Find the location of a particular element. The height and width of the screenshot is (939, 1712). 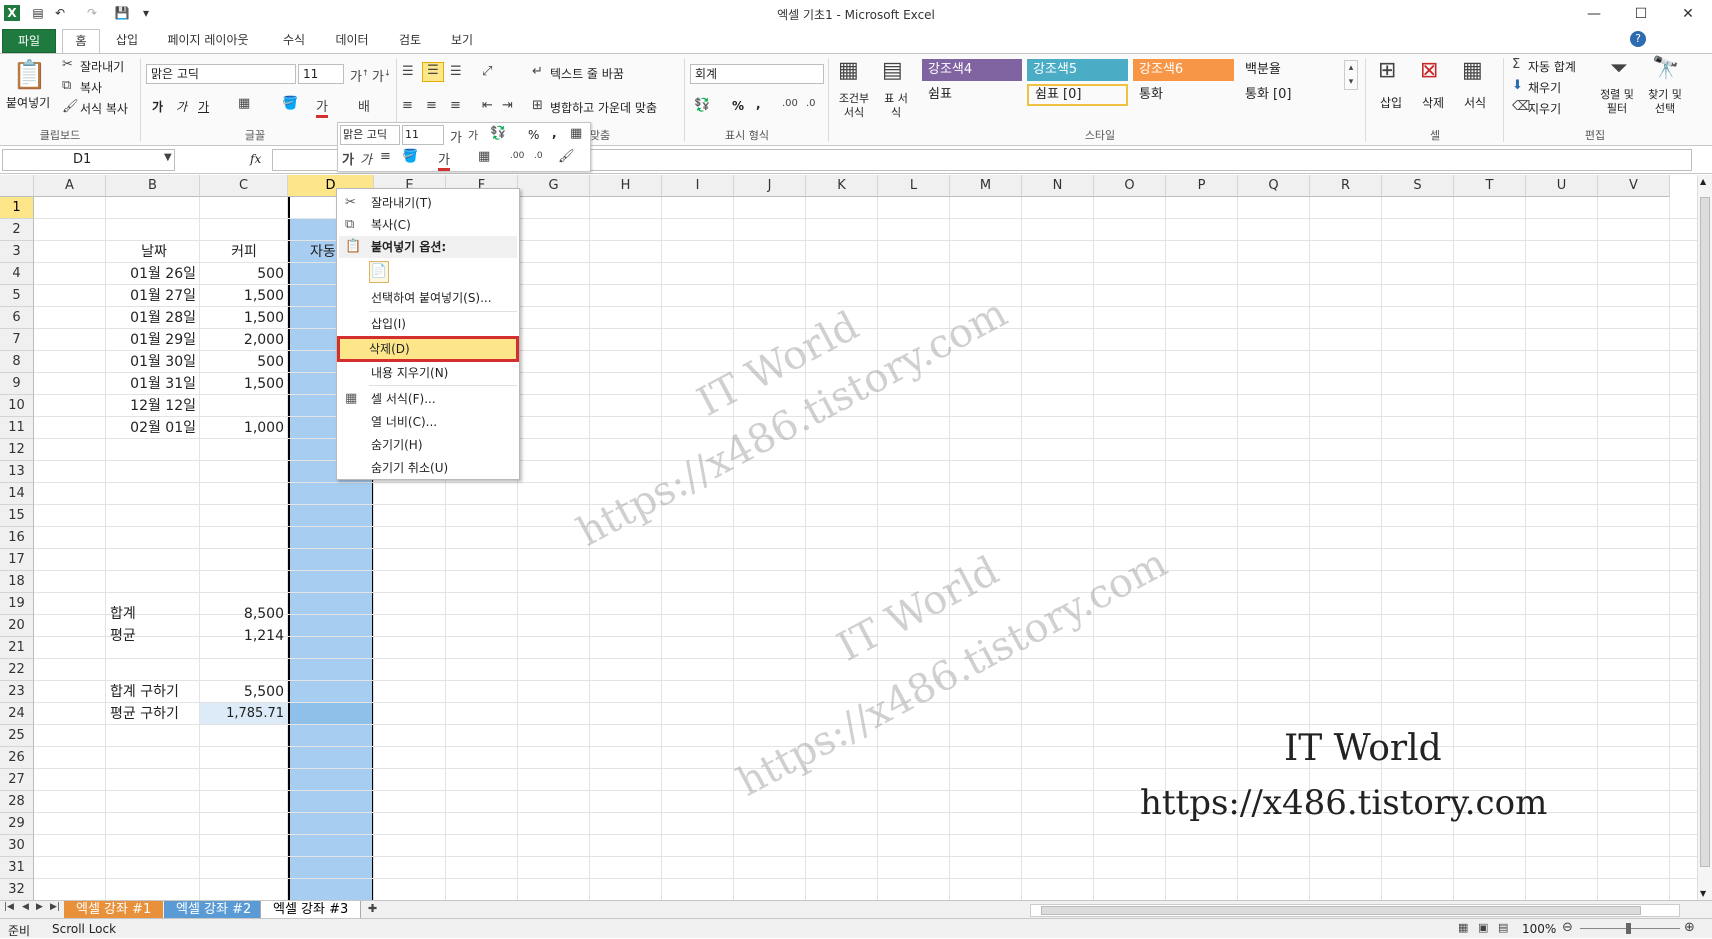

mini-fill-icon: 🪣 is located at coordinates (410, 156).